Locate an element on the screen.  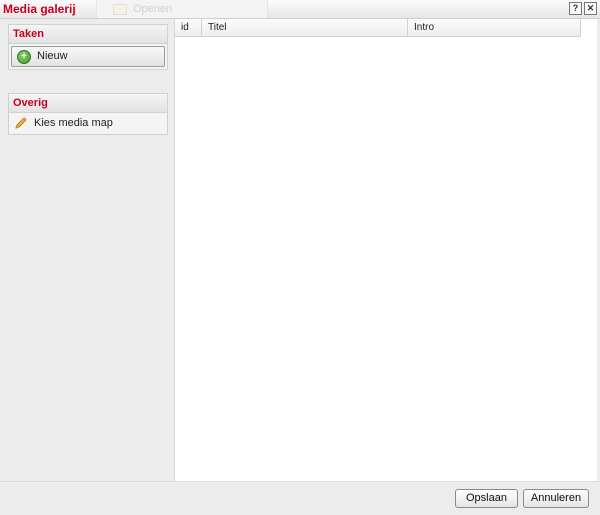
close-button: ✕ is located at coordinates (590, 8).